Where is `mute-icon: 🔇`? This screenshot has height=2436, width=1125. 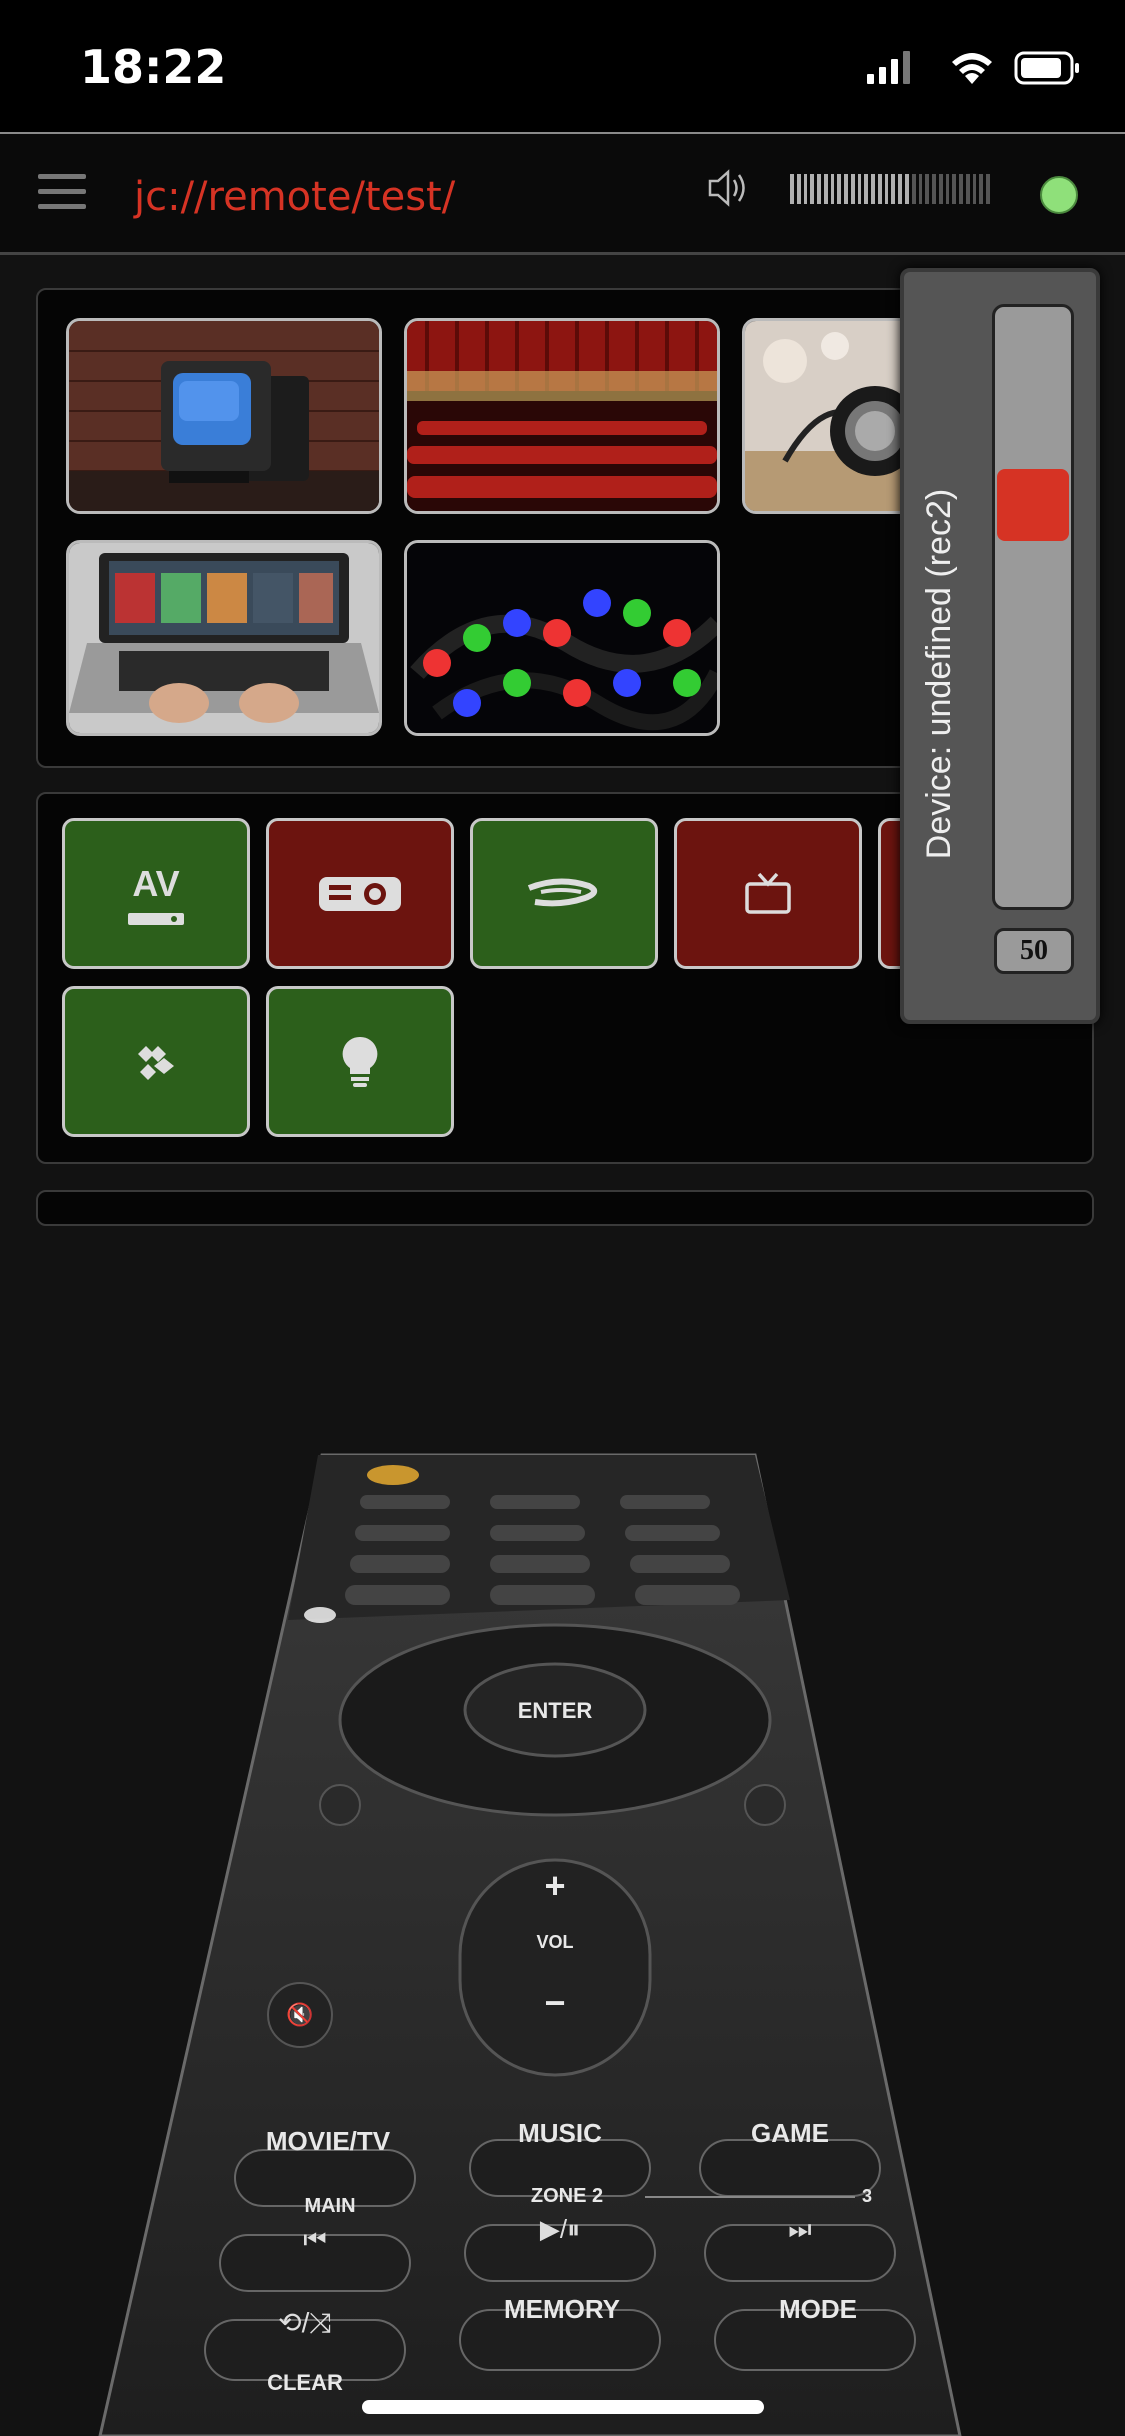
mute-icon: 🔇 is located at coordinates (299, 2014).